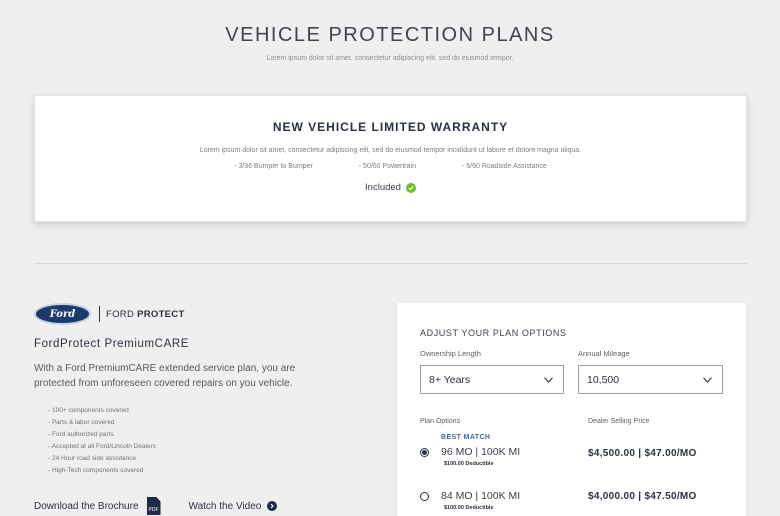  What do you see at coordinates (86, 506) in the screenshot?
I see `download-brochure-link: Download the Brochure` at bounding box center [86, 506].